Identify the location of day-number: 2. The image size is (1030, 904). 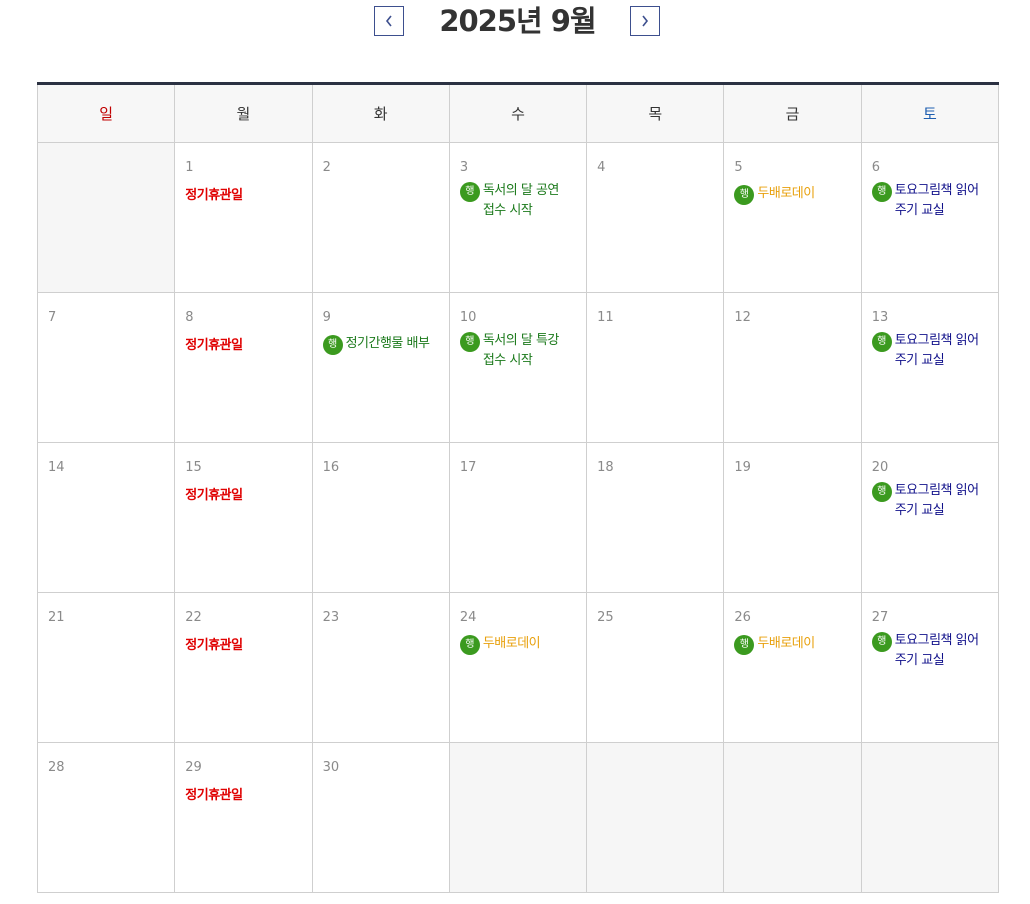
(326, 167).